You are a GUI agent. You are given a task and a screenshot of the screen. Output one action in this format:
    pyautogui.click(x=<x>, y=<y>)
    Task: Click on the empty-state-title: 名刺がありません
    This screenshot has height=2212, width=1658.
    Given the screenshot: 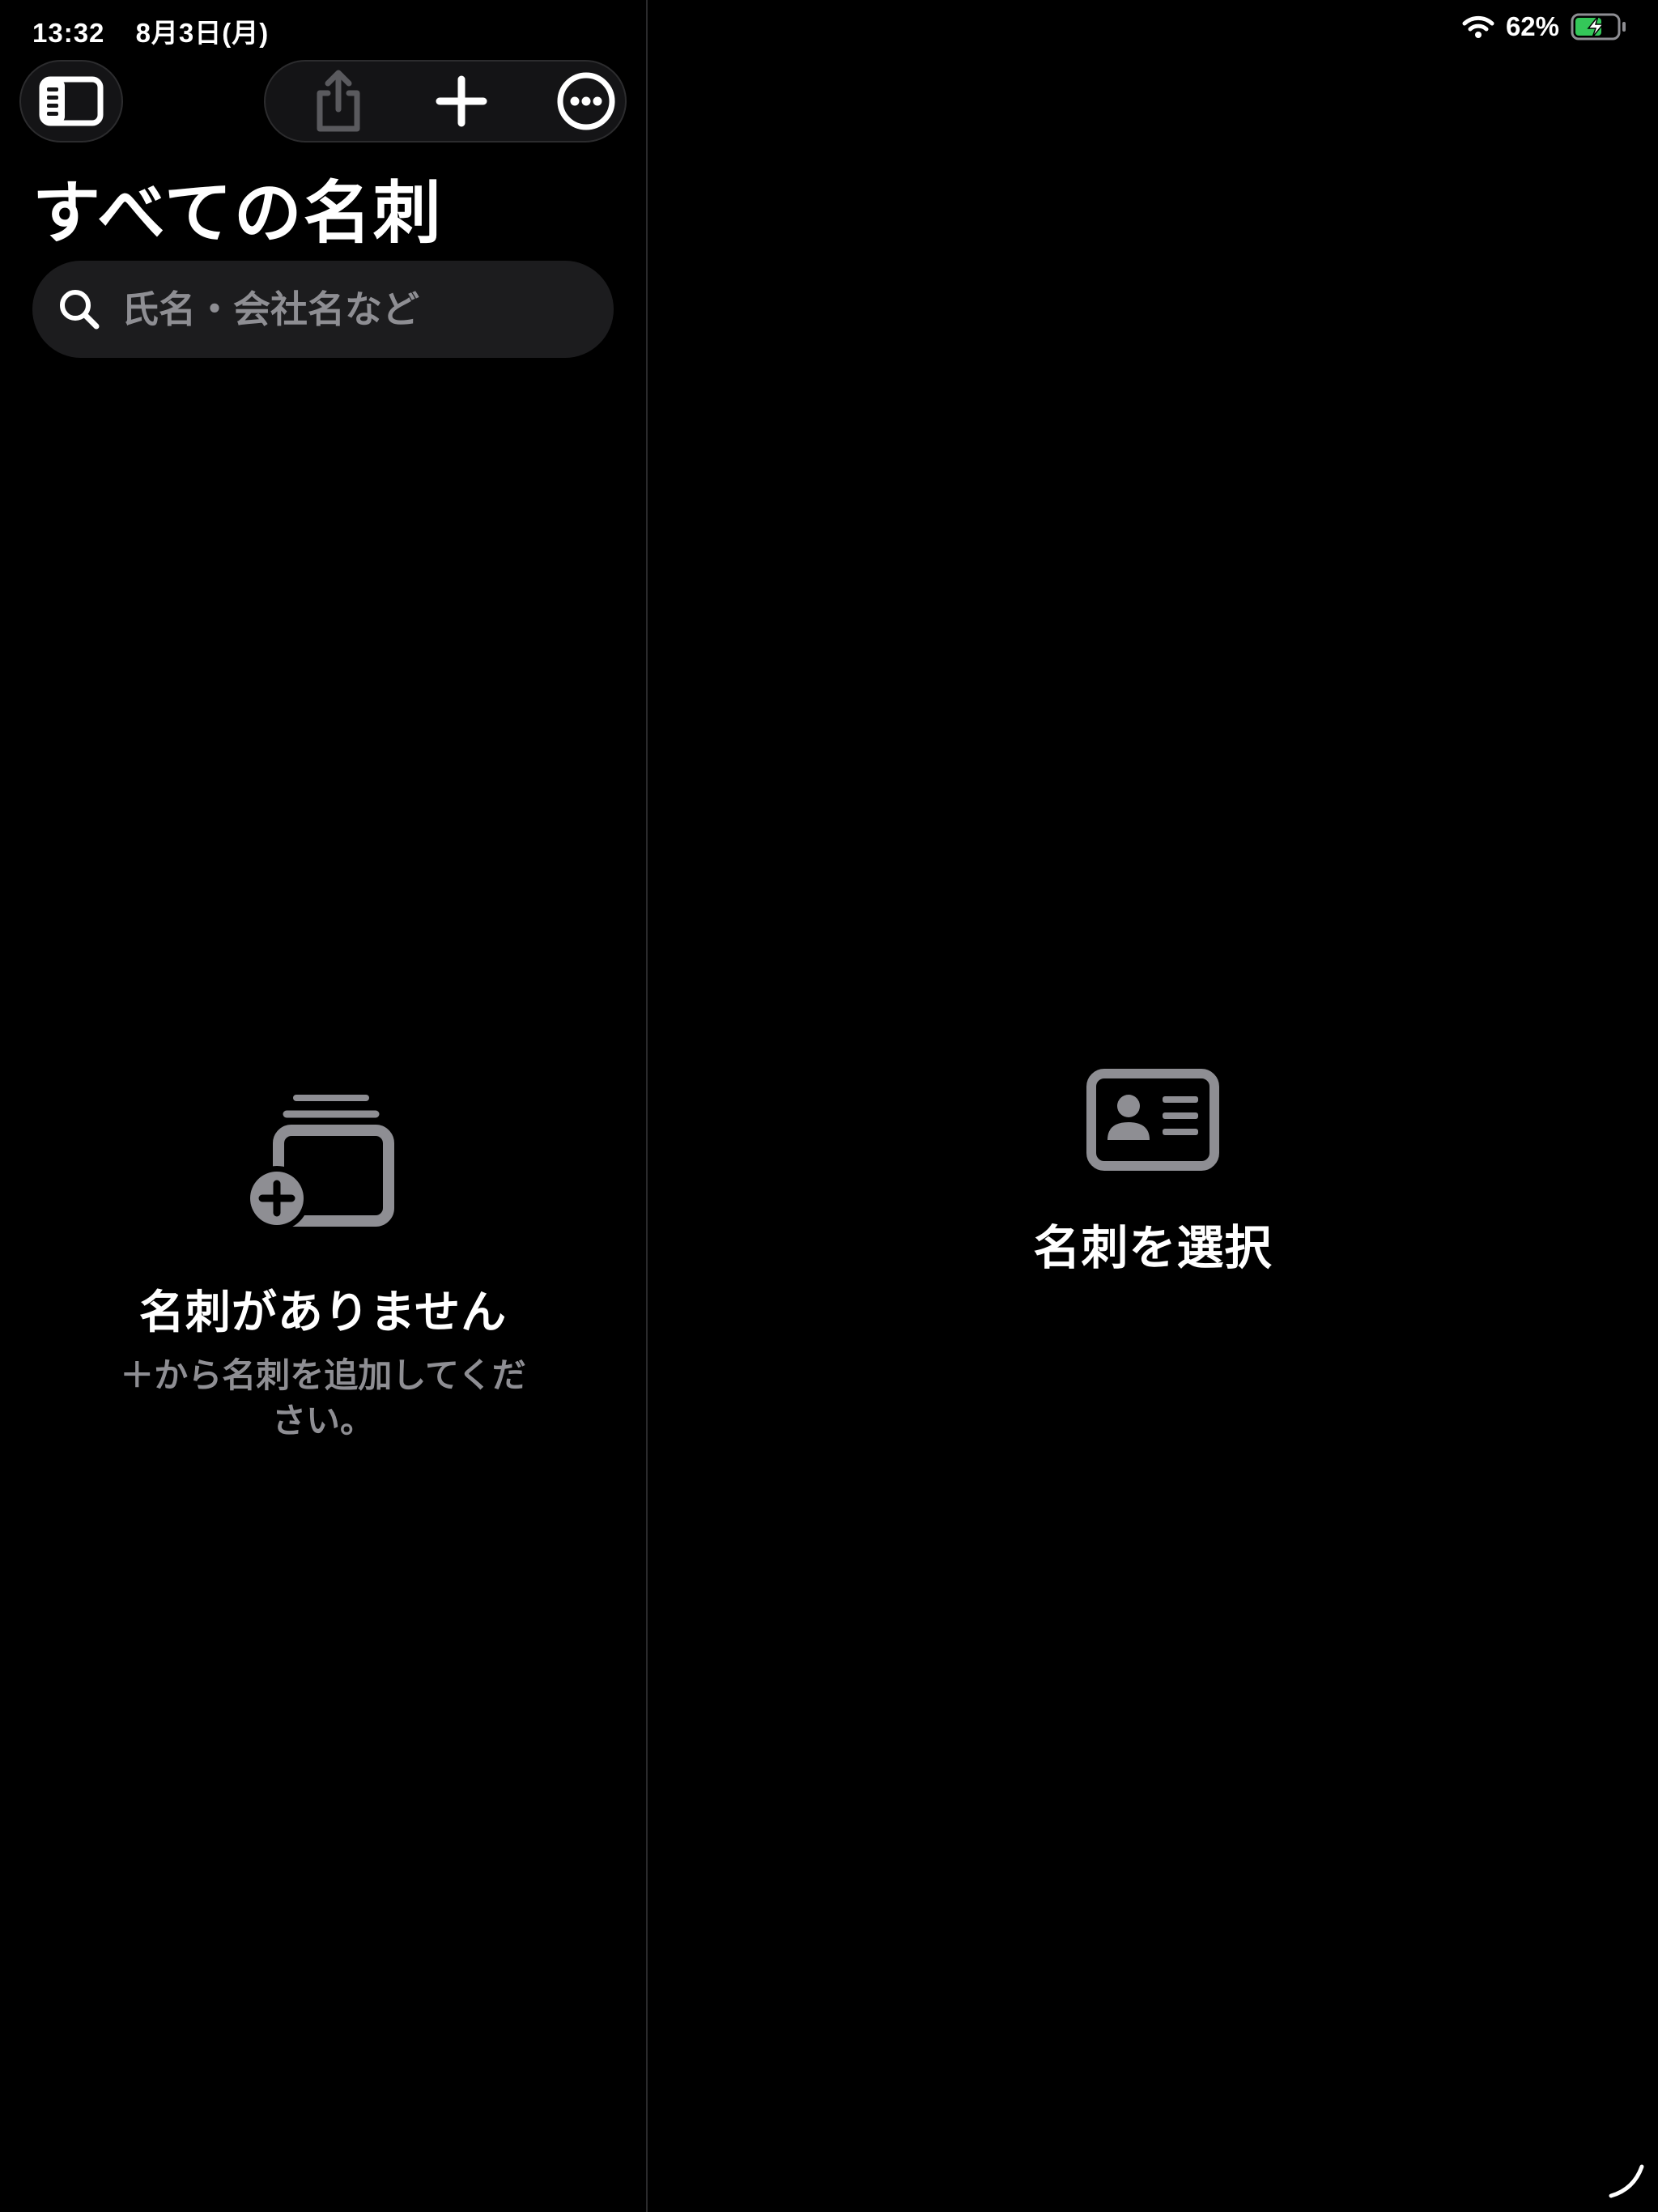 What is the action you would take?
    pyautogui.click(x=323, y=1313)
    